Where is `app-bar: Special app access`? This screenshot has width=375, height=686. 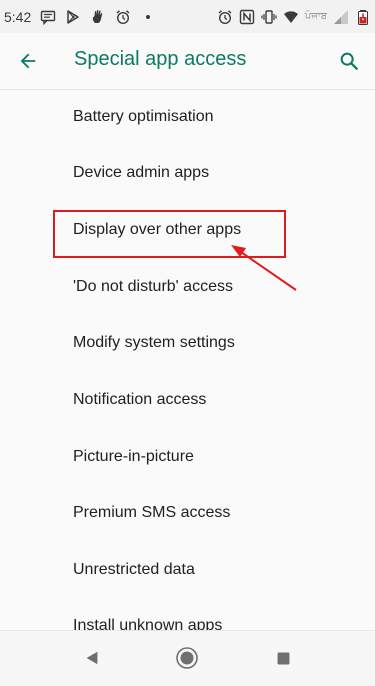
app-bar: Special app access is located at coordinates (187, 61).